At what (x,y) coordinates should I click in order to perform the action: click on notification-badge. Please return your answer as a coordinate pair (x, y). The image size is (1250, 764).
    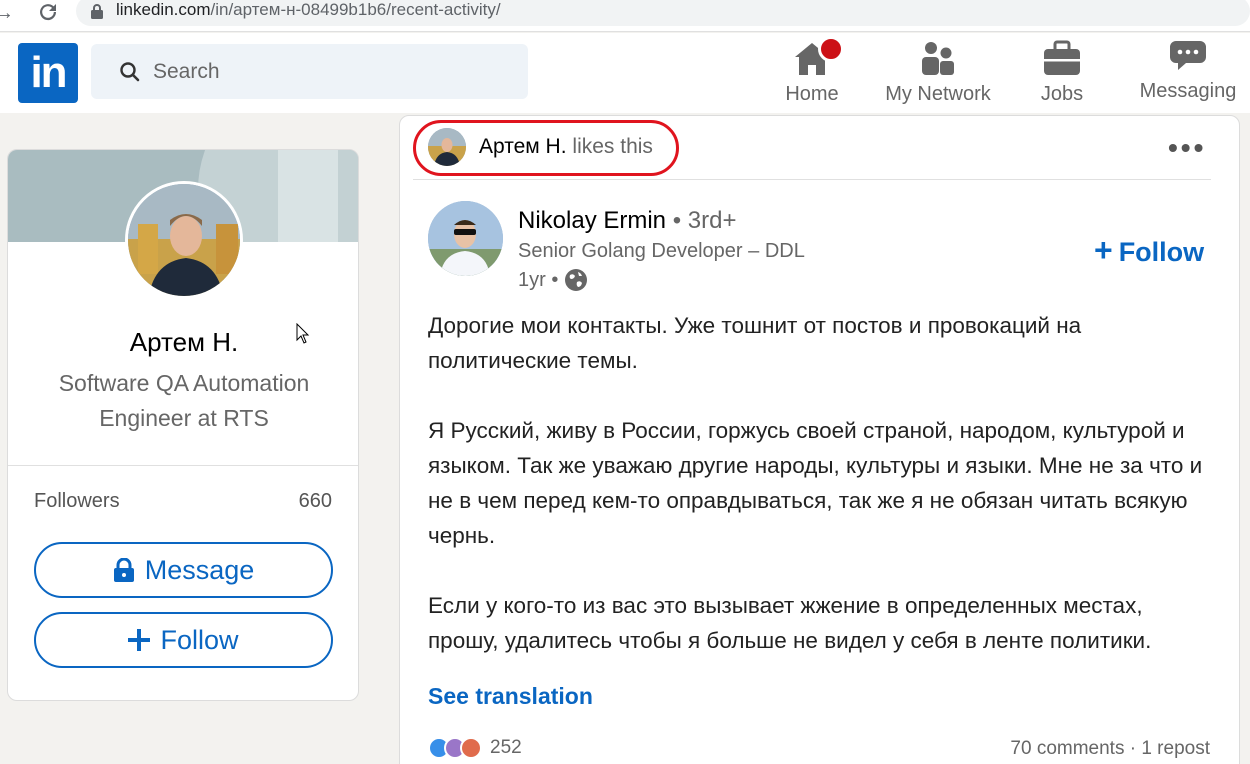
    Looking at the image, I should click on (831, 49).